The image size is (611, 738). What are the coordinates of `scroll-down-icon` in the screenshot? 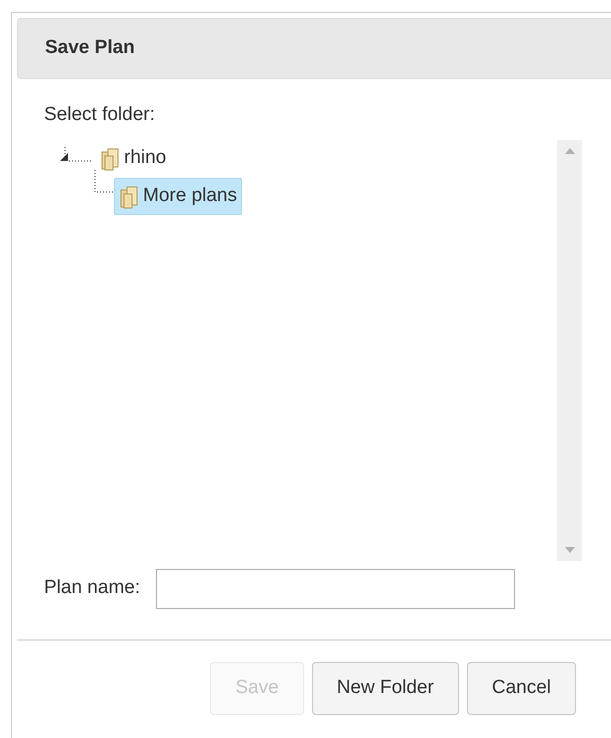 It's located at (569, 549).